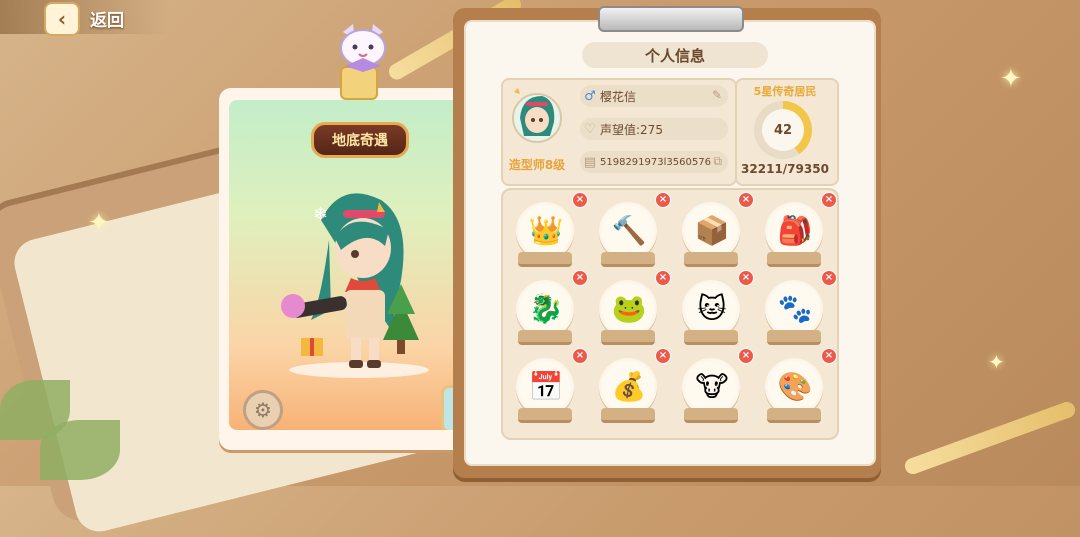 This screenshot has height=537, width=1080. I want to click on uid-row: ▤ 5198291973l3560576 ⧉, so click(654, 162).